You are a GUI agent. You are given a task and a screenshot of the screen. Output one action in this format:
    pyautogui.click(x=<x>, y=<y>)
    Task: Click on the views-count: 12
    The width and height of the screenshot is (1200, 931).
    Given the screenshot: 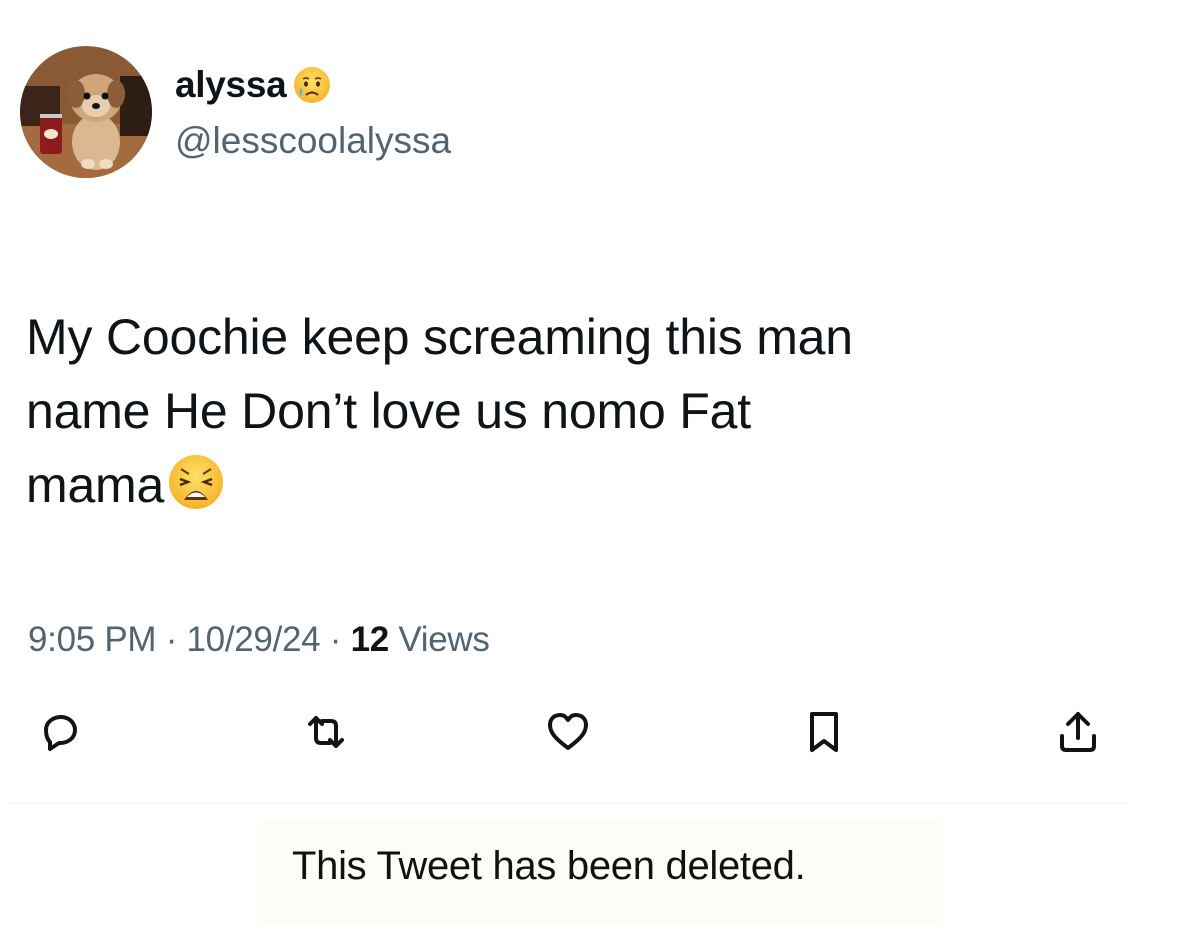 What is the action you would take?
    pyautogui.click(x=370, y=639)
    